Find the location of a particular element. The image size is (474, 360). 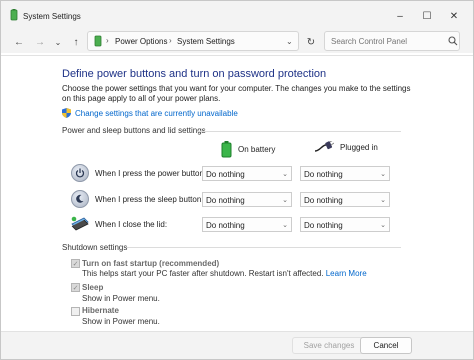

battery-icon is located at coordinates (226, 149).